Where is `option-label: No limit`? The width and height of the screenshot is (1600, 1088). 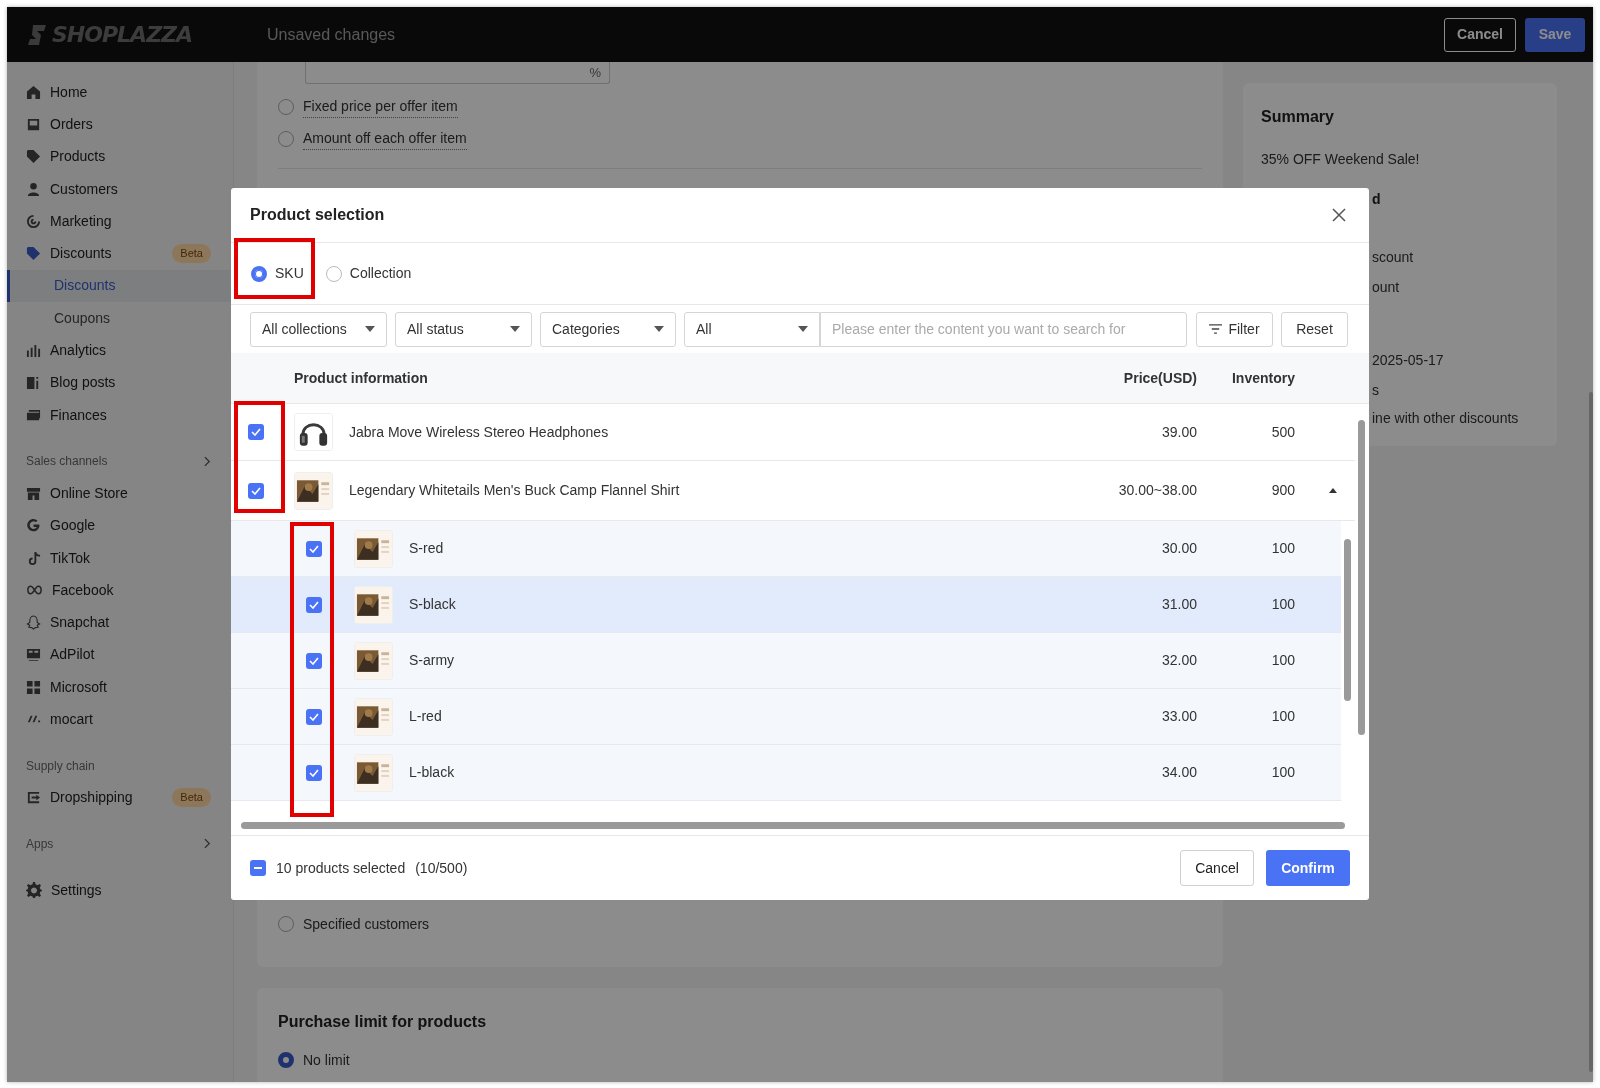 option-label: No limit is located at coordinates (326, 1060).